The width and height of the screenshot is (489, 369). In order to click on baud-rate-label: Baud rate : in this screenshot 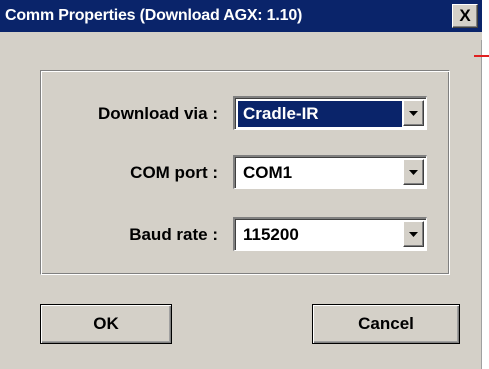, I will do `click(173, 234)`.